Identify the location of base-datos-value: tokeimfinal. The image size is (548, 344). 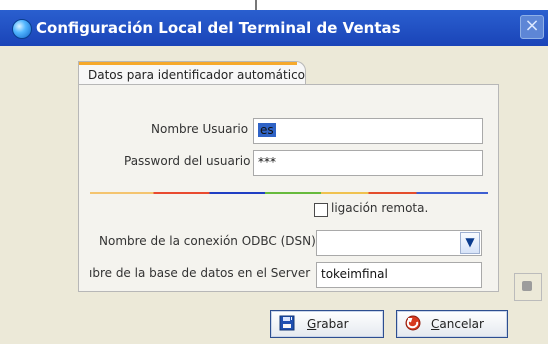
(354, 274).